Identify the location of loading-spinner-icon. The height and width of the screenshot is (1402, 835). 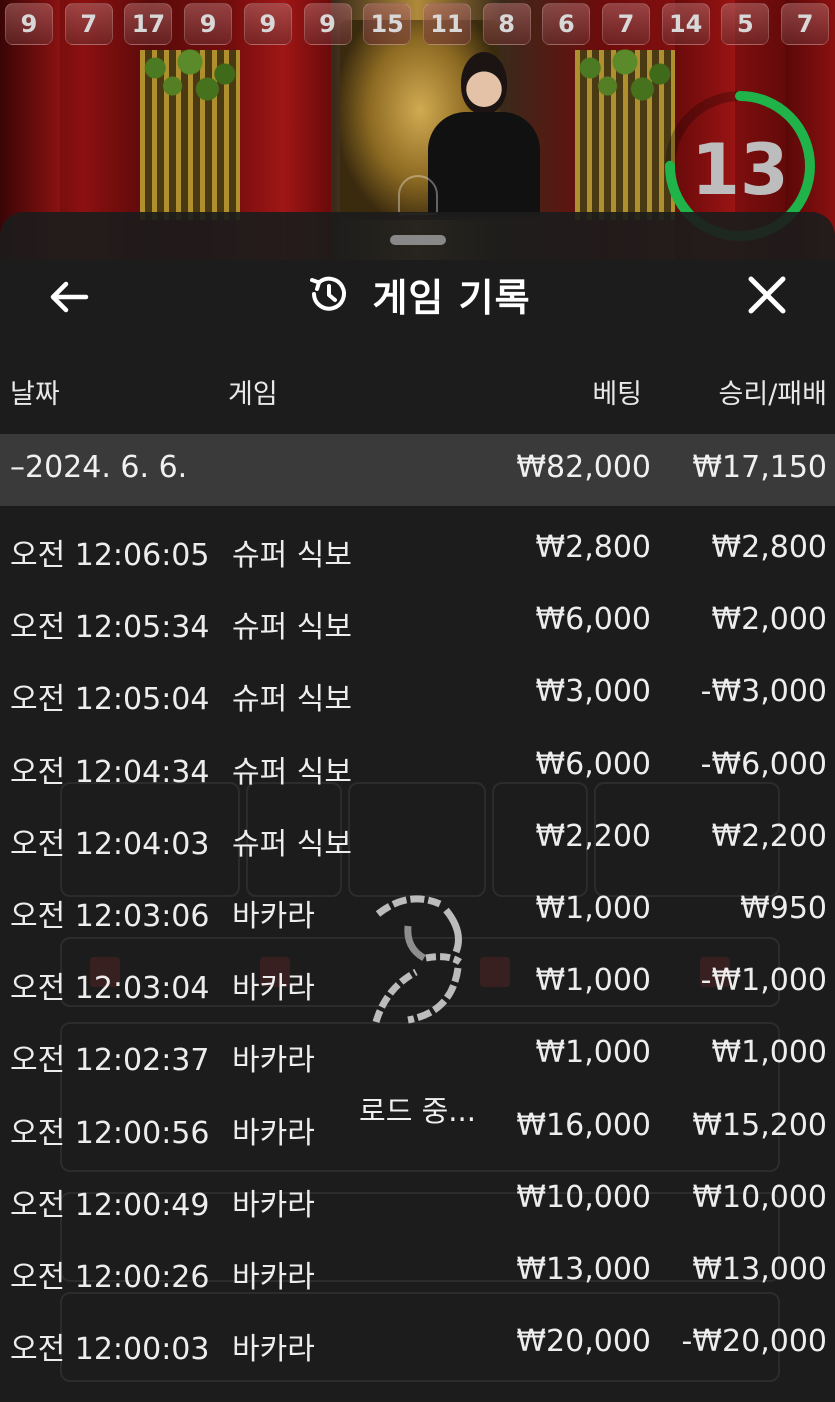
(418, 962).